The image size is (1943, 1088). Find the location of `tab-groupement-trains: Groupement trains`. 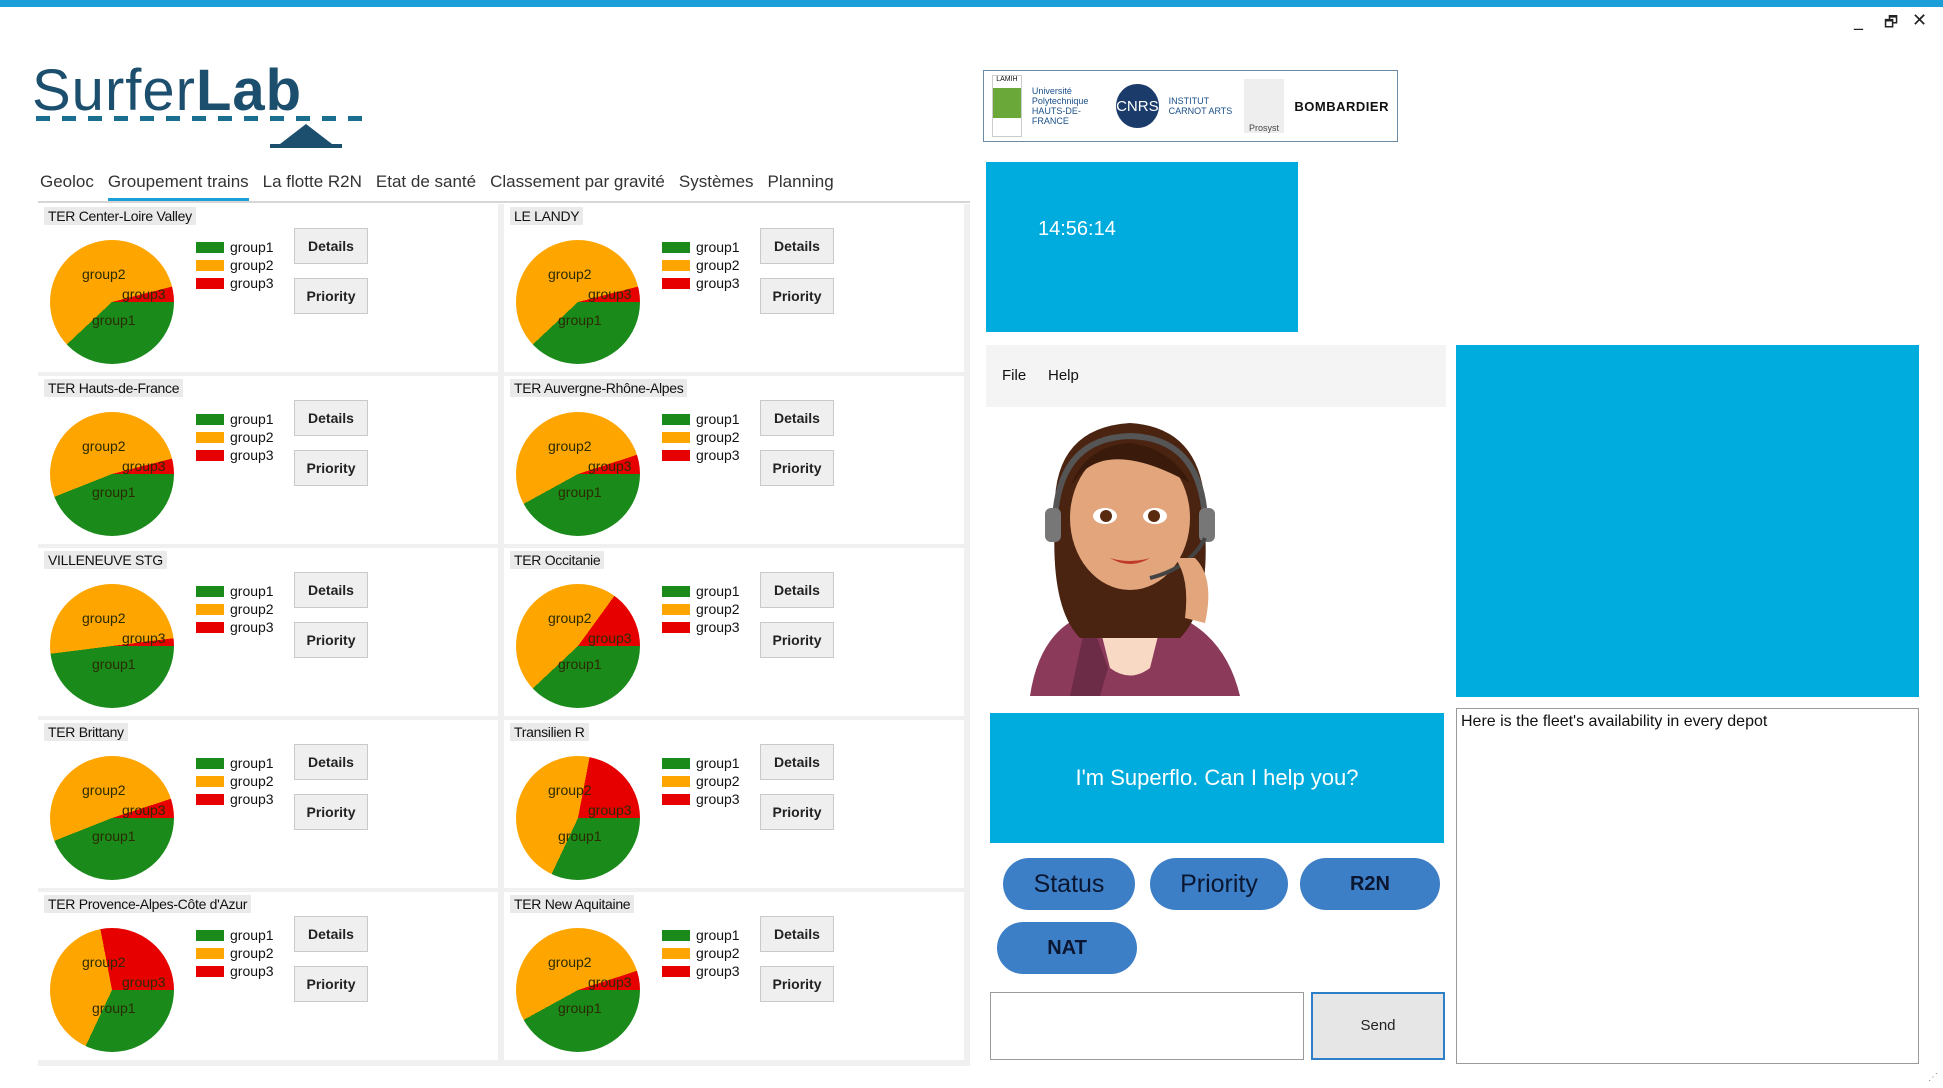

tab-groupement-trains: Groupement trains is located at coordinates (178, 186).